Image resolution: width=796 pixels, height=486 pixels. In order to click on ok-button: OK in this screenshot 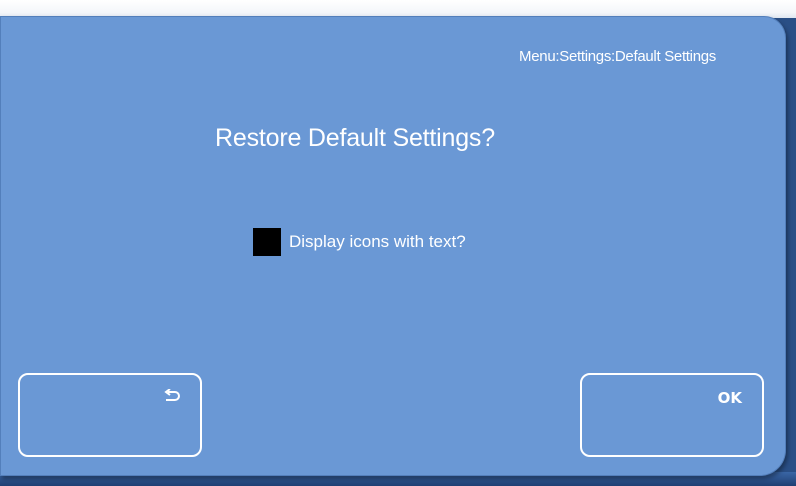, I will do `click(672, 415)`.